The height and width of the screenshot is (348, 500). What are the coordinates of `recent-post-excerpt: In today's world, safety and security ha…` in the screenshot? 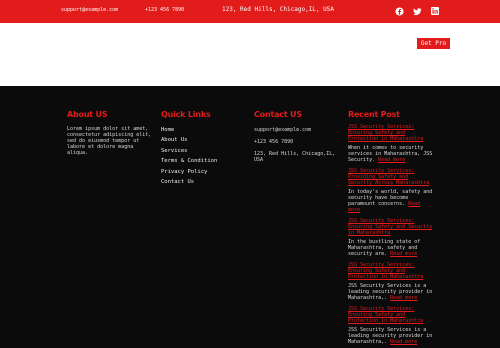 It's located at (391, 201).